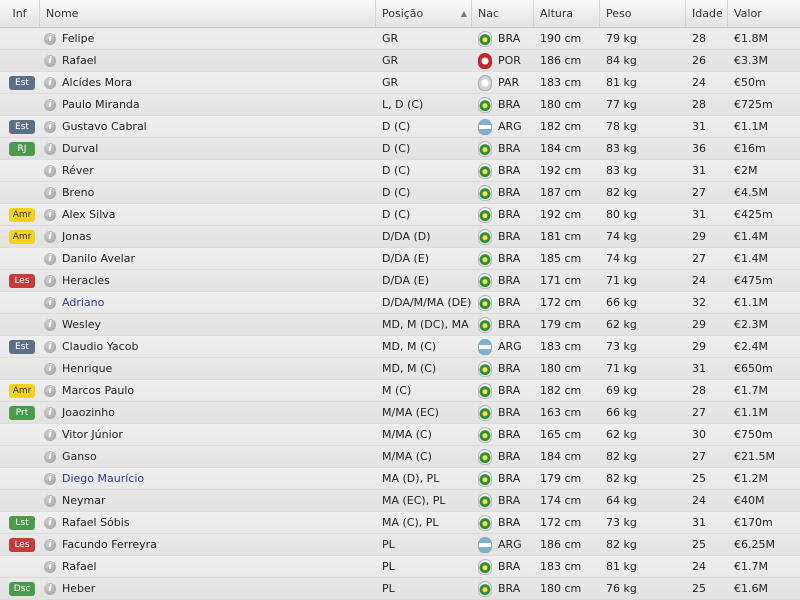  I want to click on player-name: Gustavo Cabral, so click(104, 126).